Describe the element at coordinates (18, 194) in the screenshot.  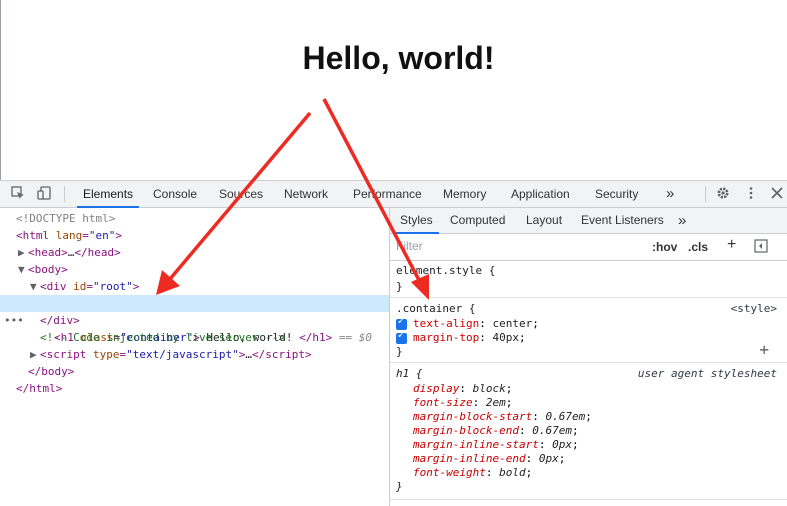
I see `inspect-element-icon` at that location.